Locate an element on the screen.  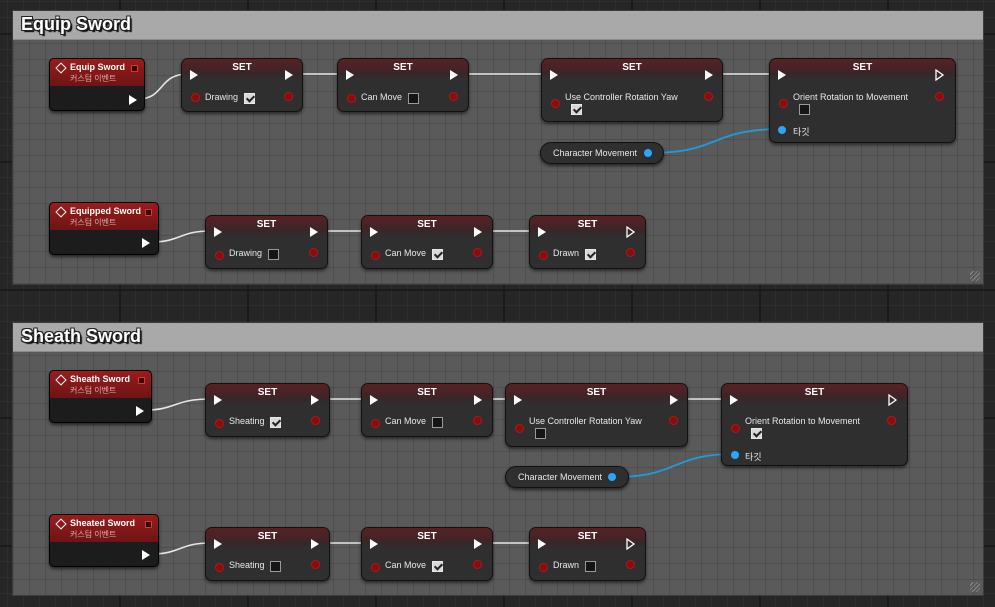
custom-event-equipped-sword: Equipped Sword 커스텀 이벤트 is located at coordinates (104, 228).